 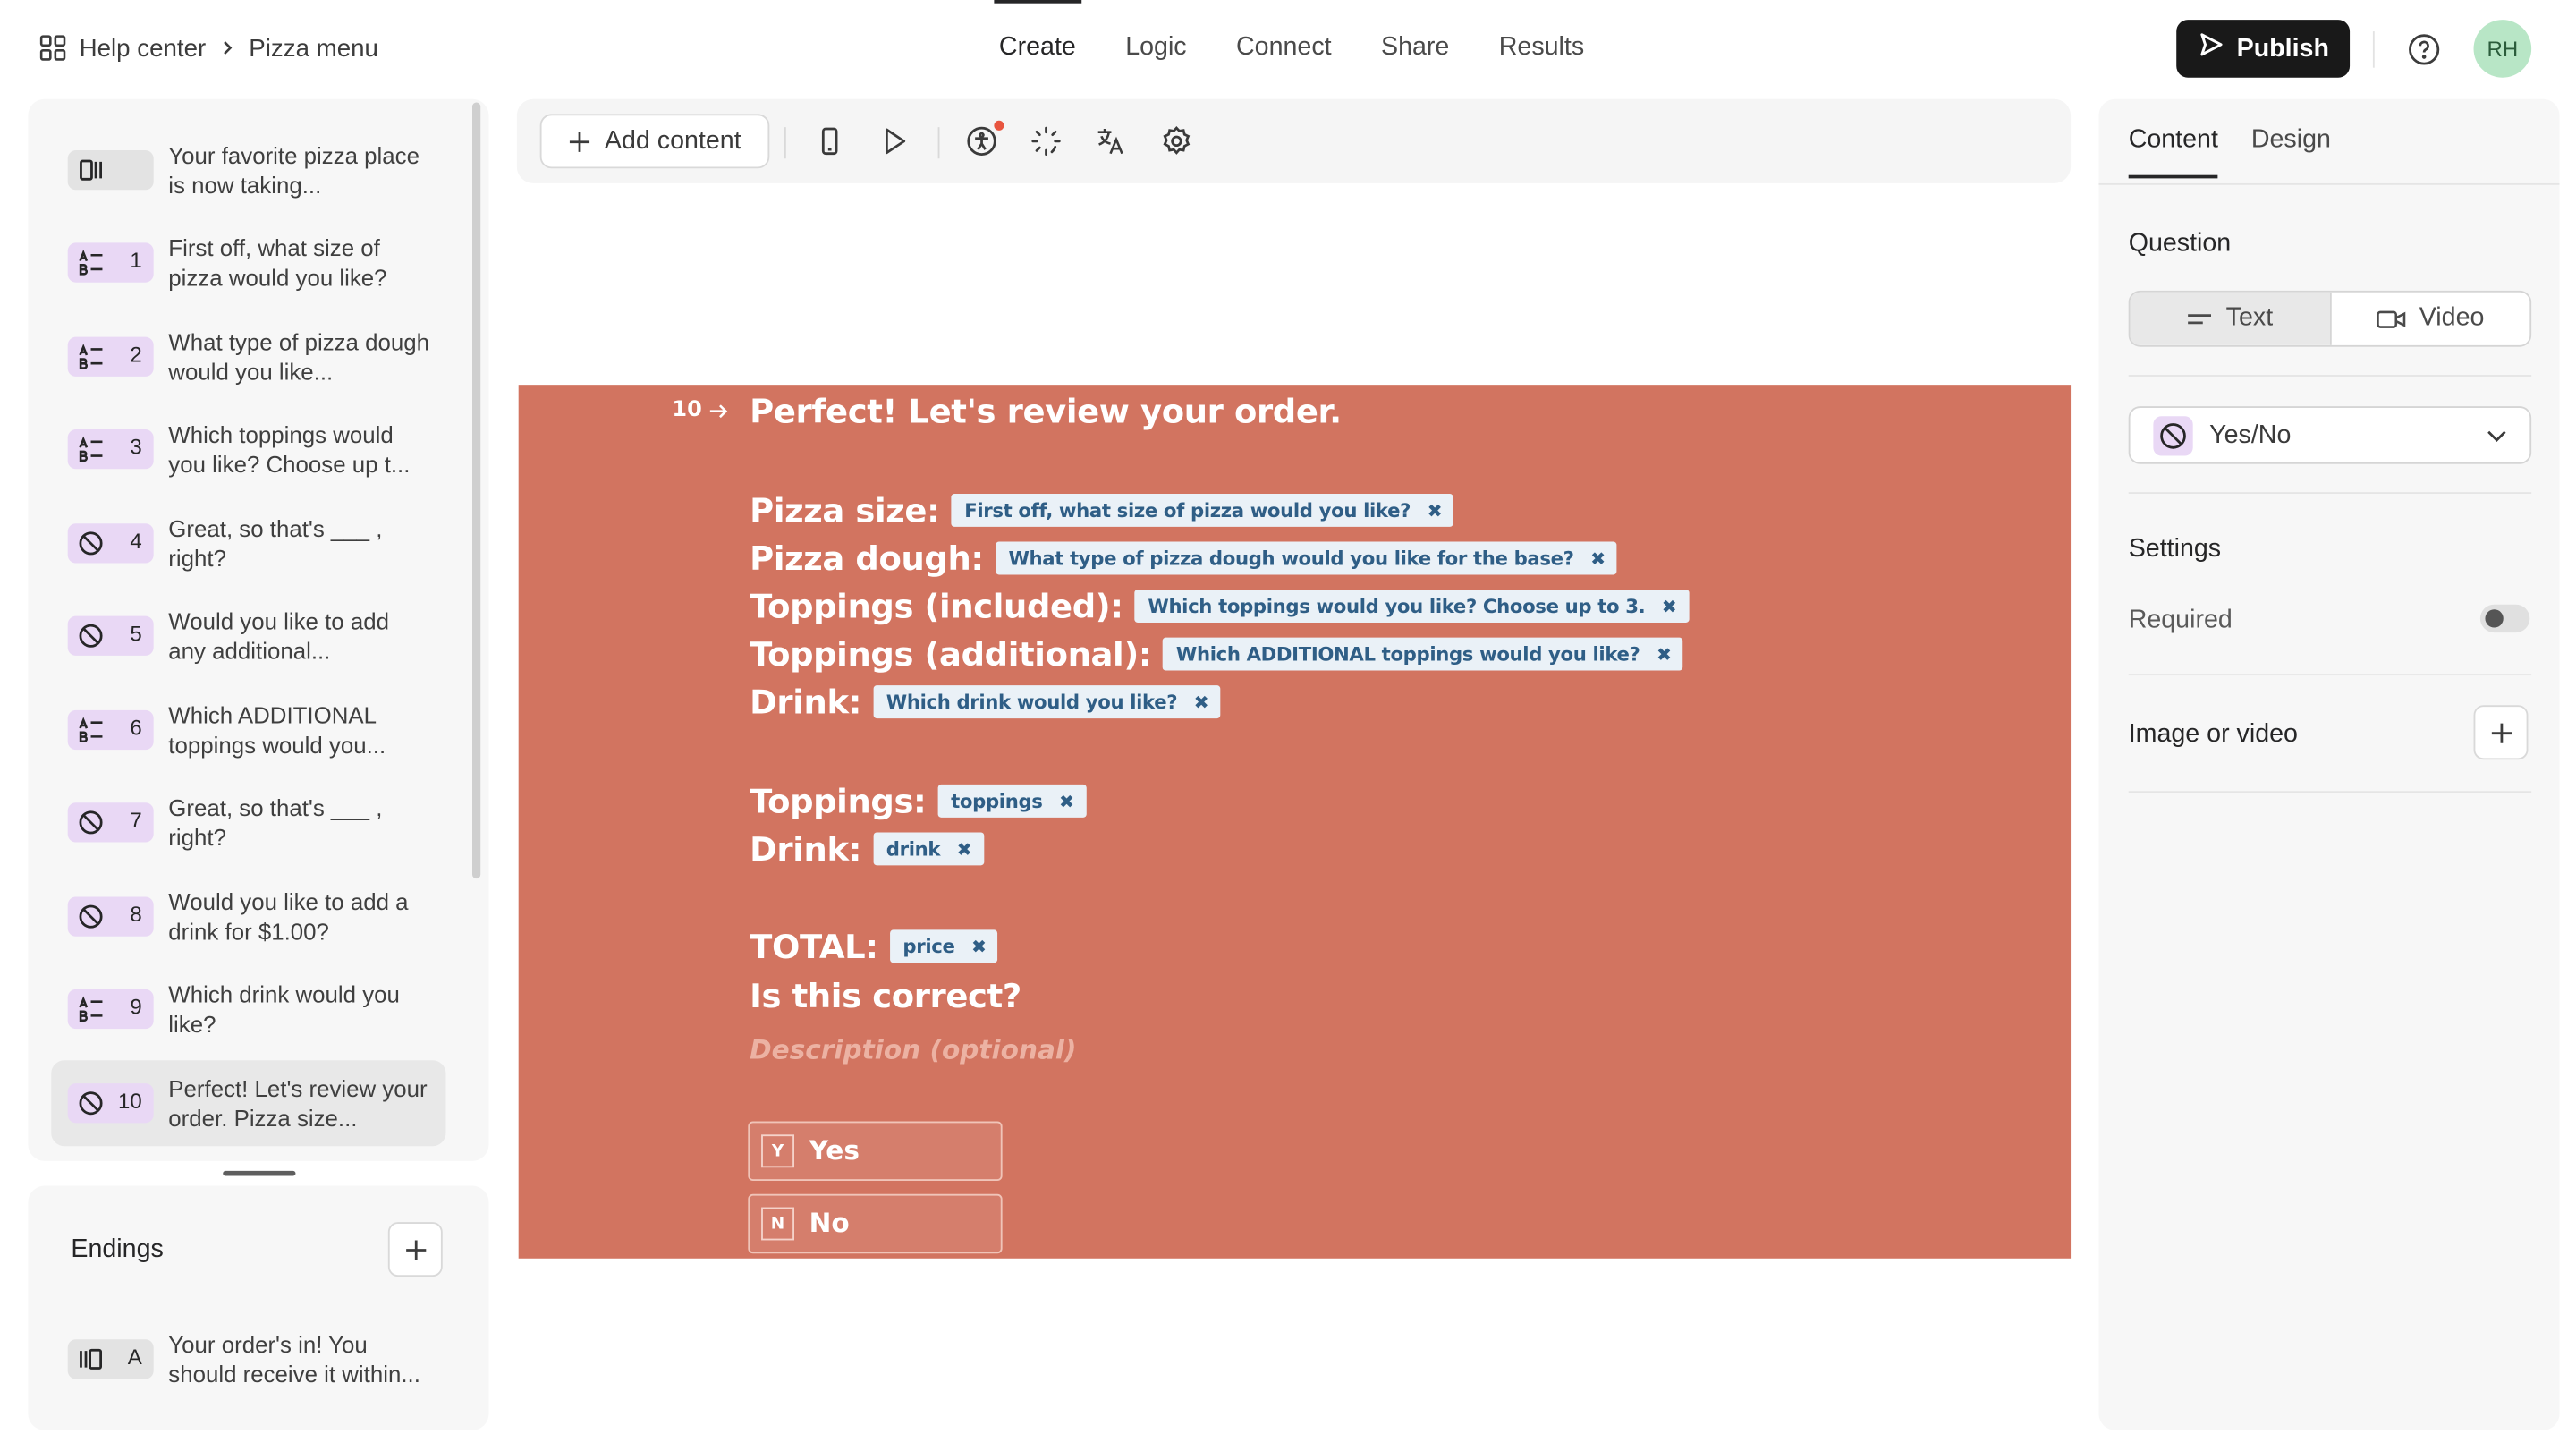 What do you see at coordinates (2424, 50) in the screenshot?
I see `help-icon` at bounding box center [2424, 50].